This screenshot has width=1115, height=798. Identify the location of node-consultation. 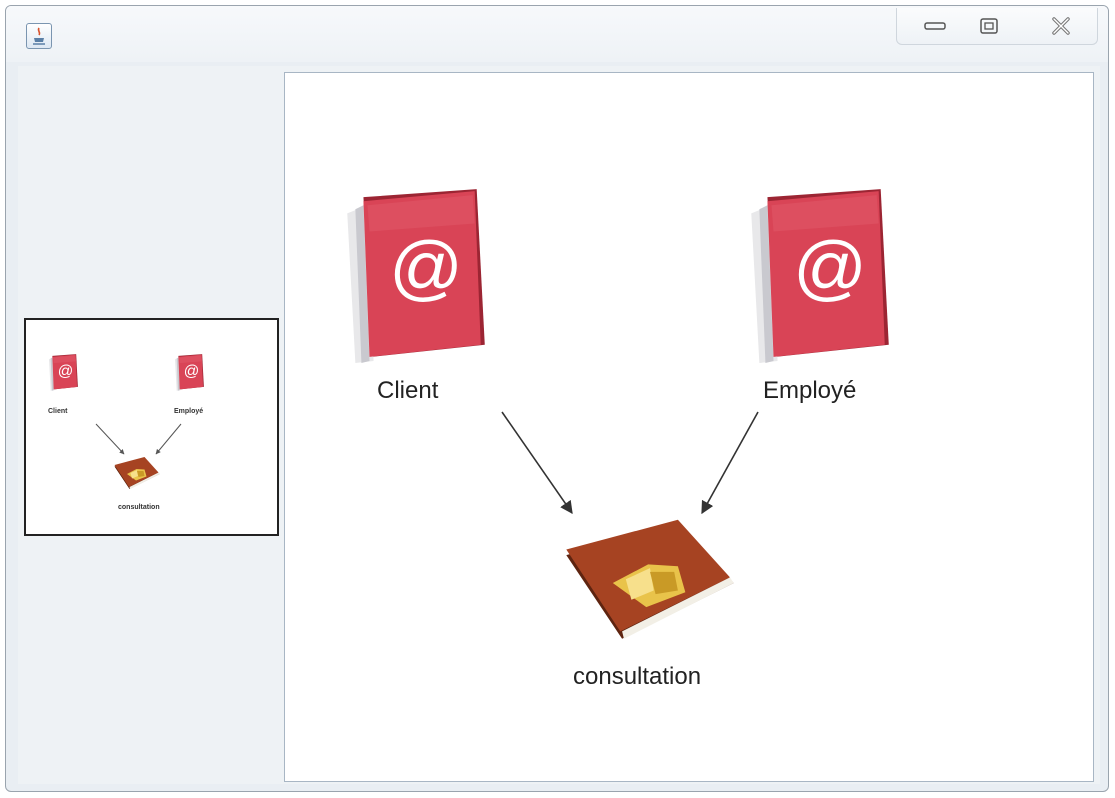
(650, 585).